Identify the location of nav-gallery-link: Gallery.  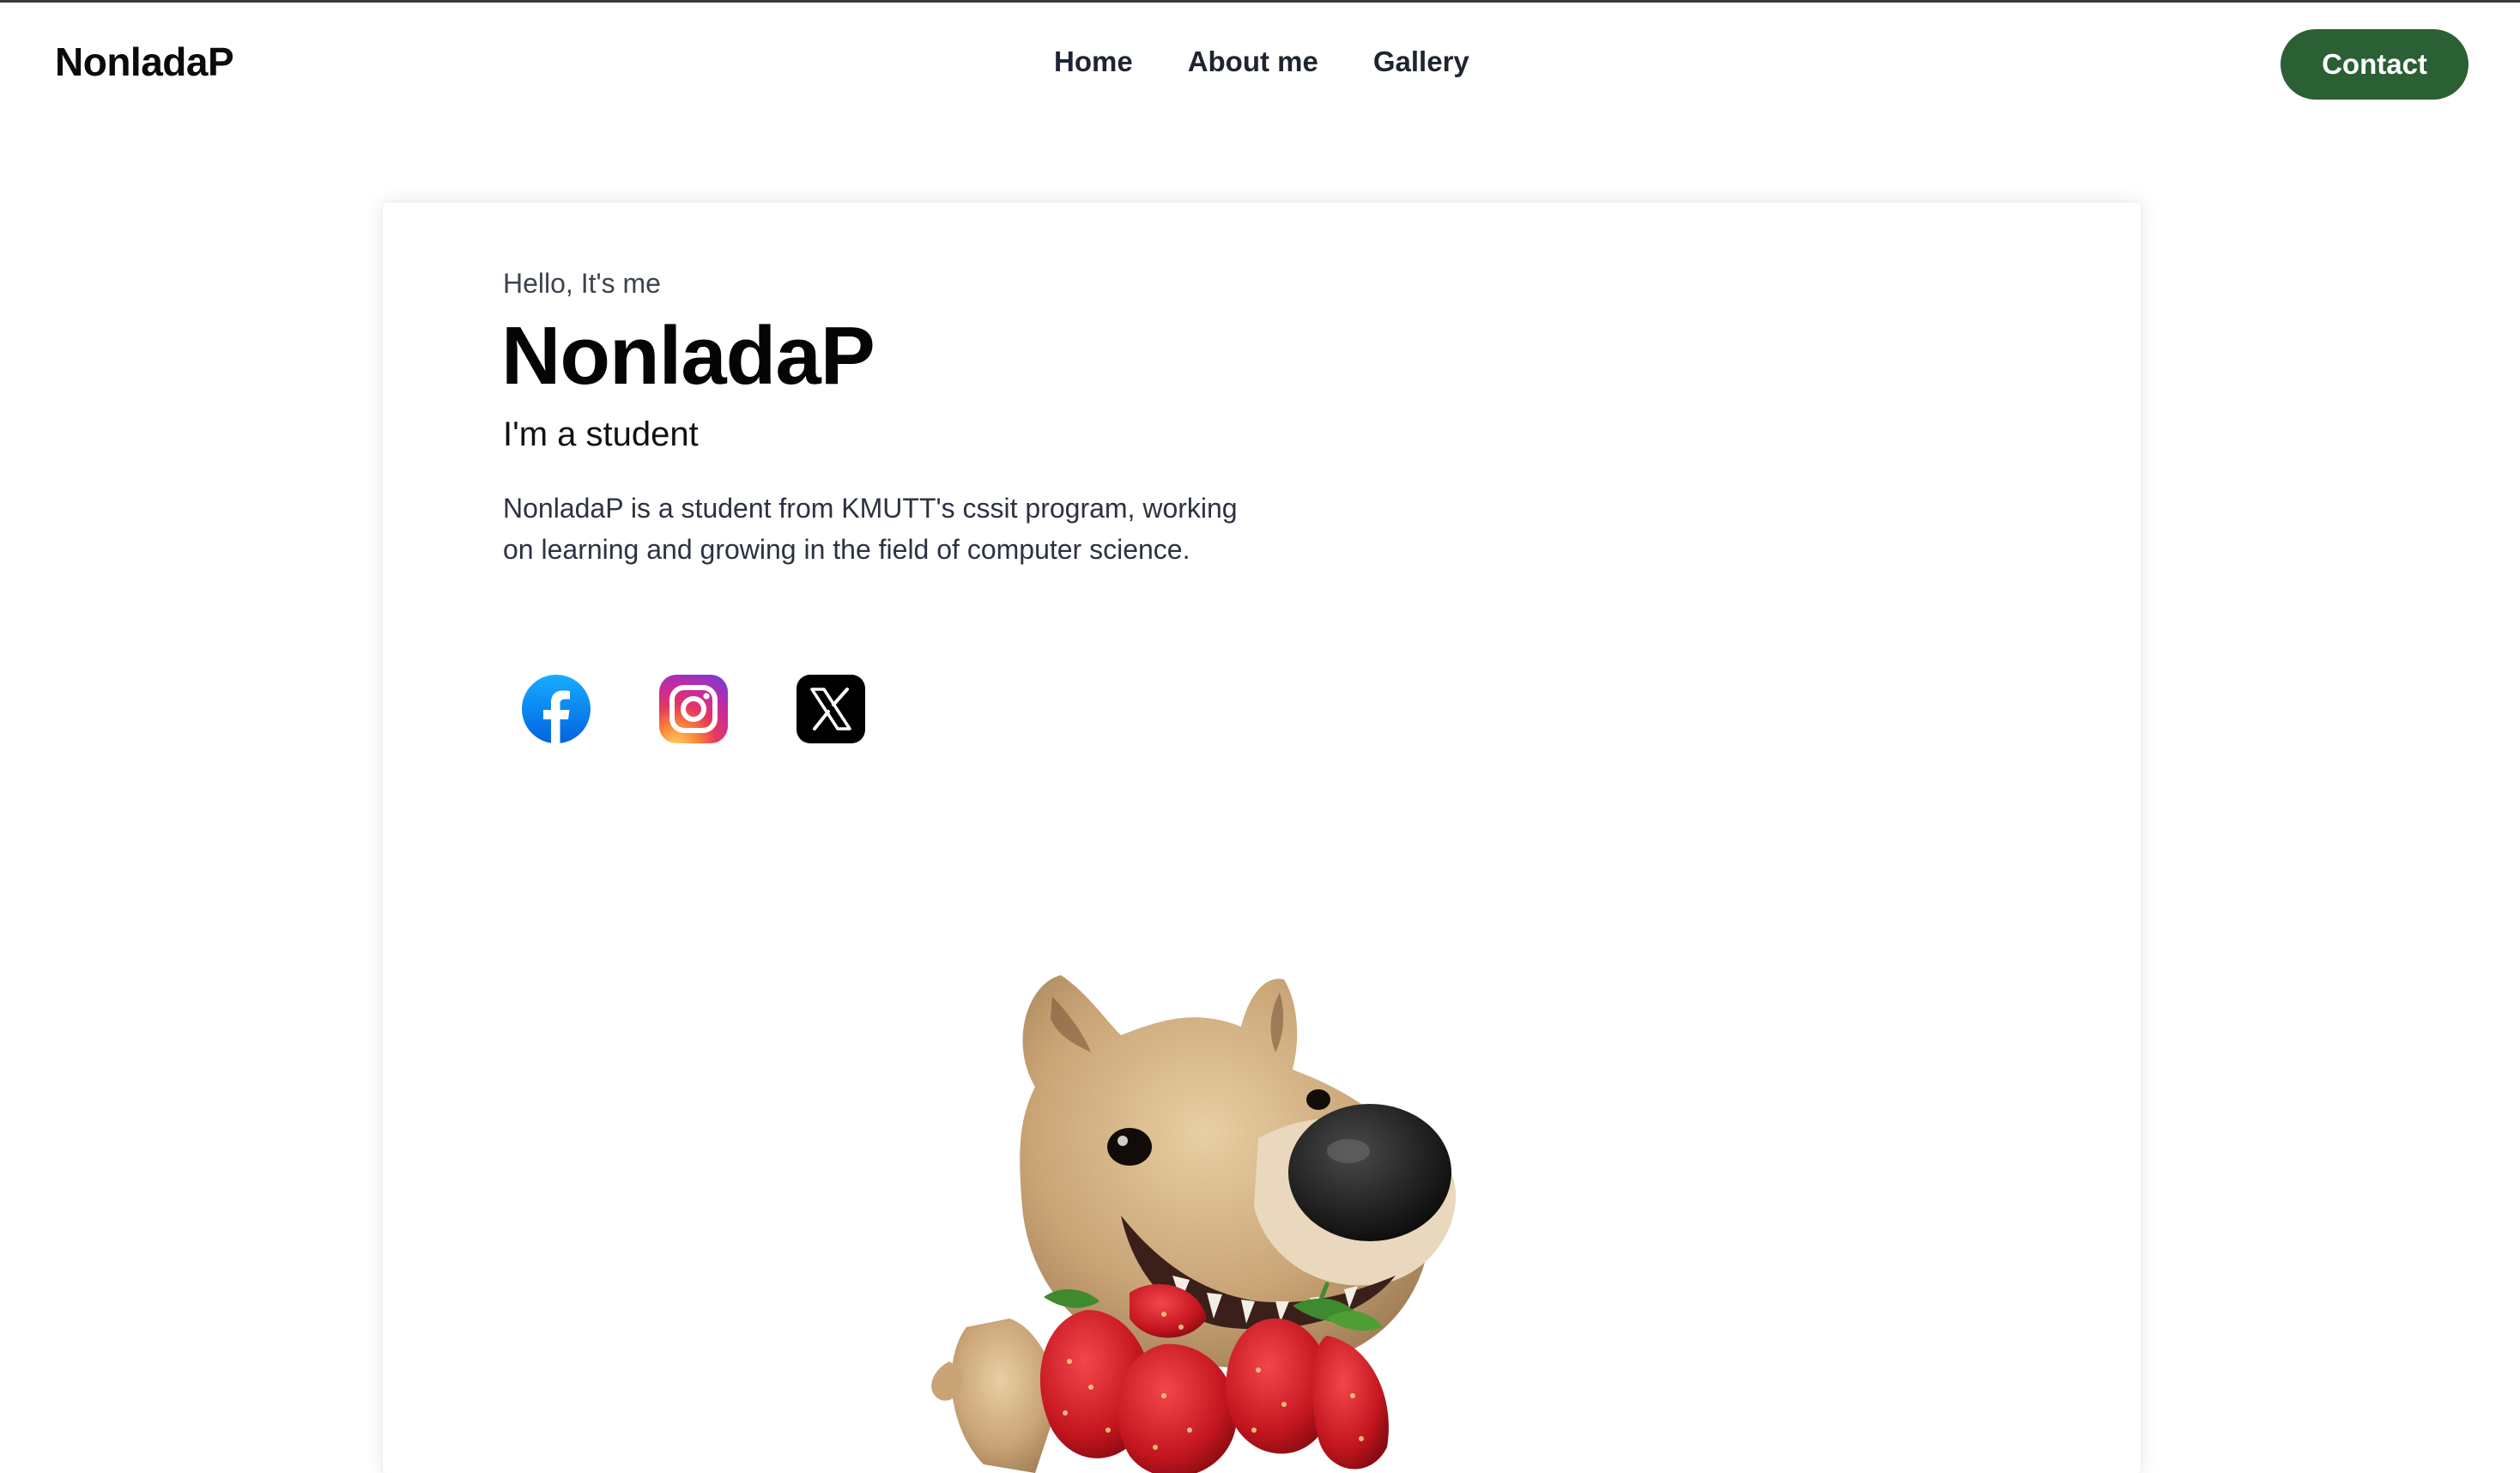
(1421, 62).